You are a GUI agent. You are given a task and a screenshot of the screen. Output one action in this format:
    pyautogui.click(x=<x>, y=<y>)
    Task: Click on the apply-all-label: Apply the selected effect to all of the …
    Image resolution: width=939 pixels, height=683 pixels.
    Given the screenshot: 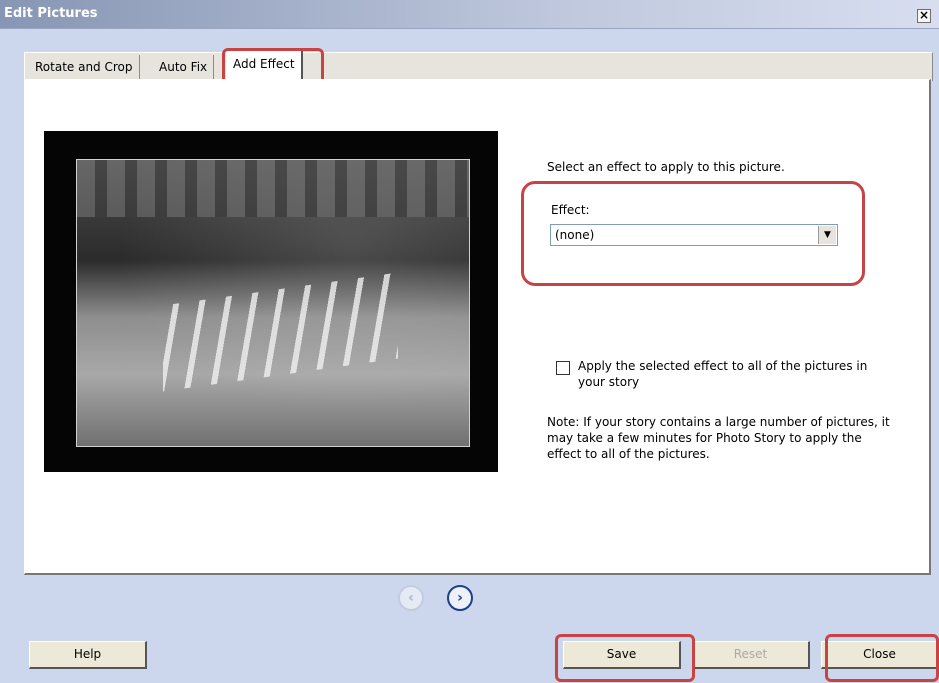 What is the action you would take?
    pyautogui.click(x=723, y=374)
    